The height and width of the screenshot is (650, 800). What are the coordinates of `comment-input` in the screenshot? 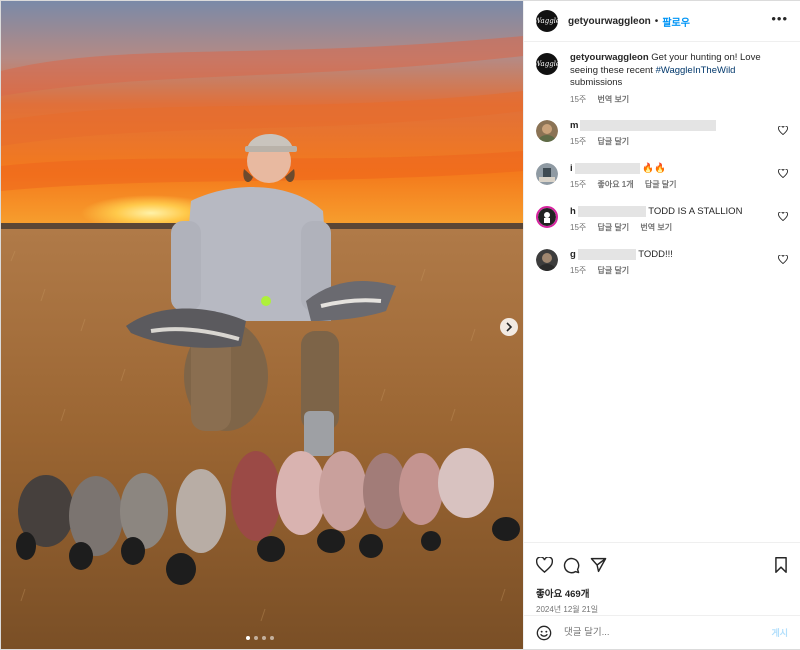 It's located at (661, 632).